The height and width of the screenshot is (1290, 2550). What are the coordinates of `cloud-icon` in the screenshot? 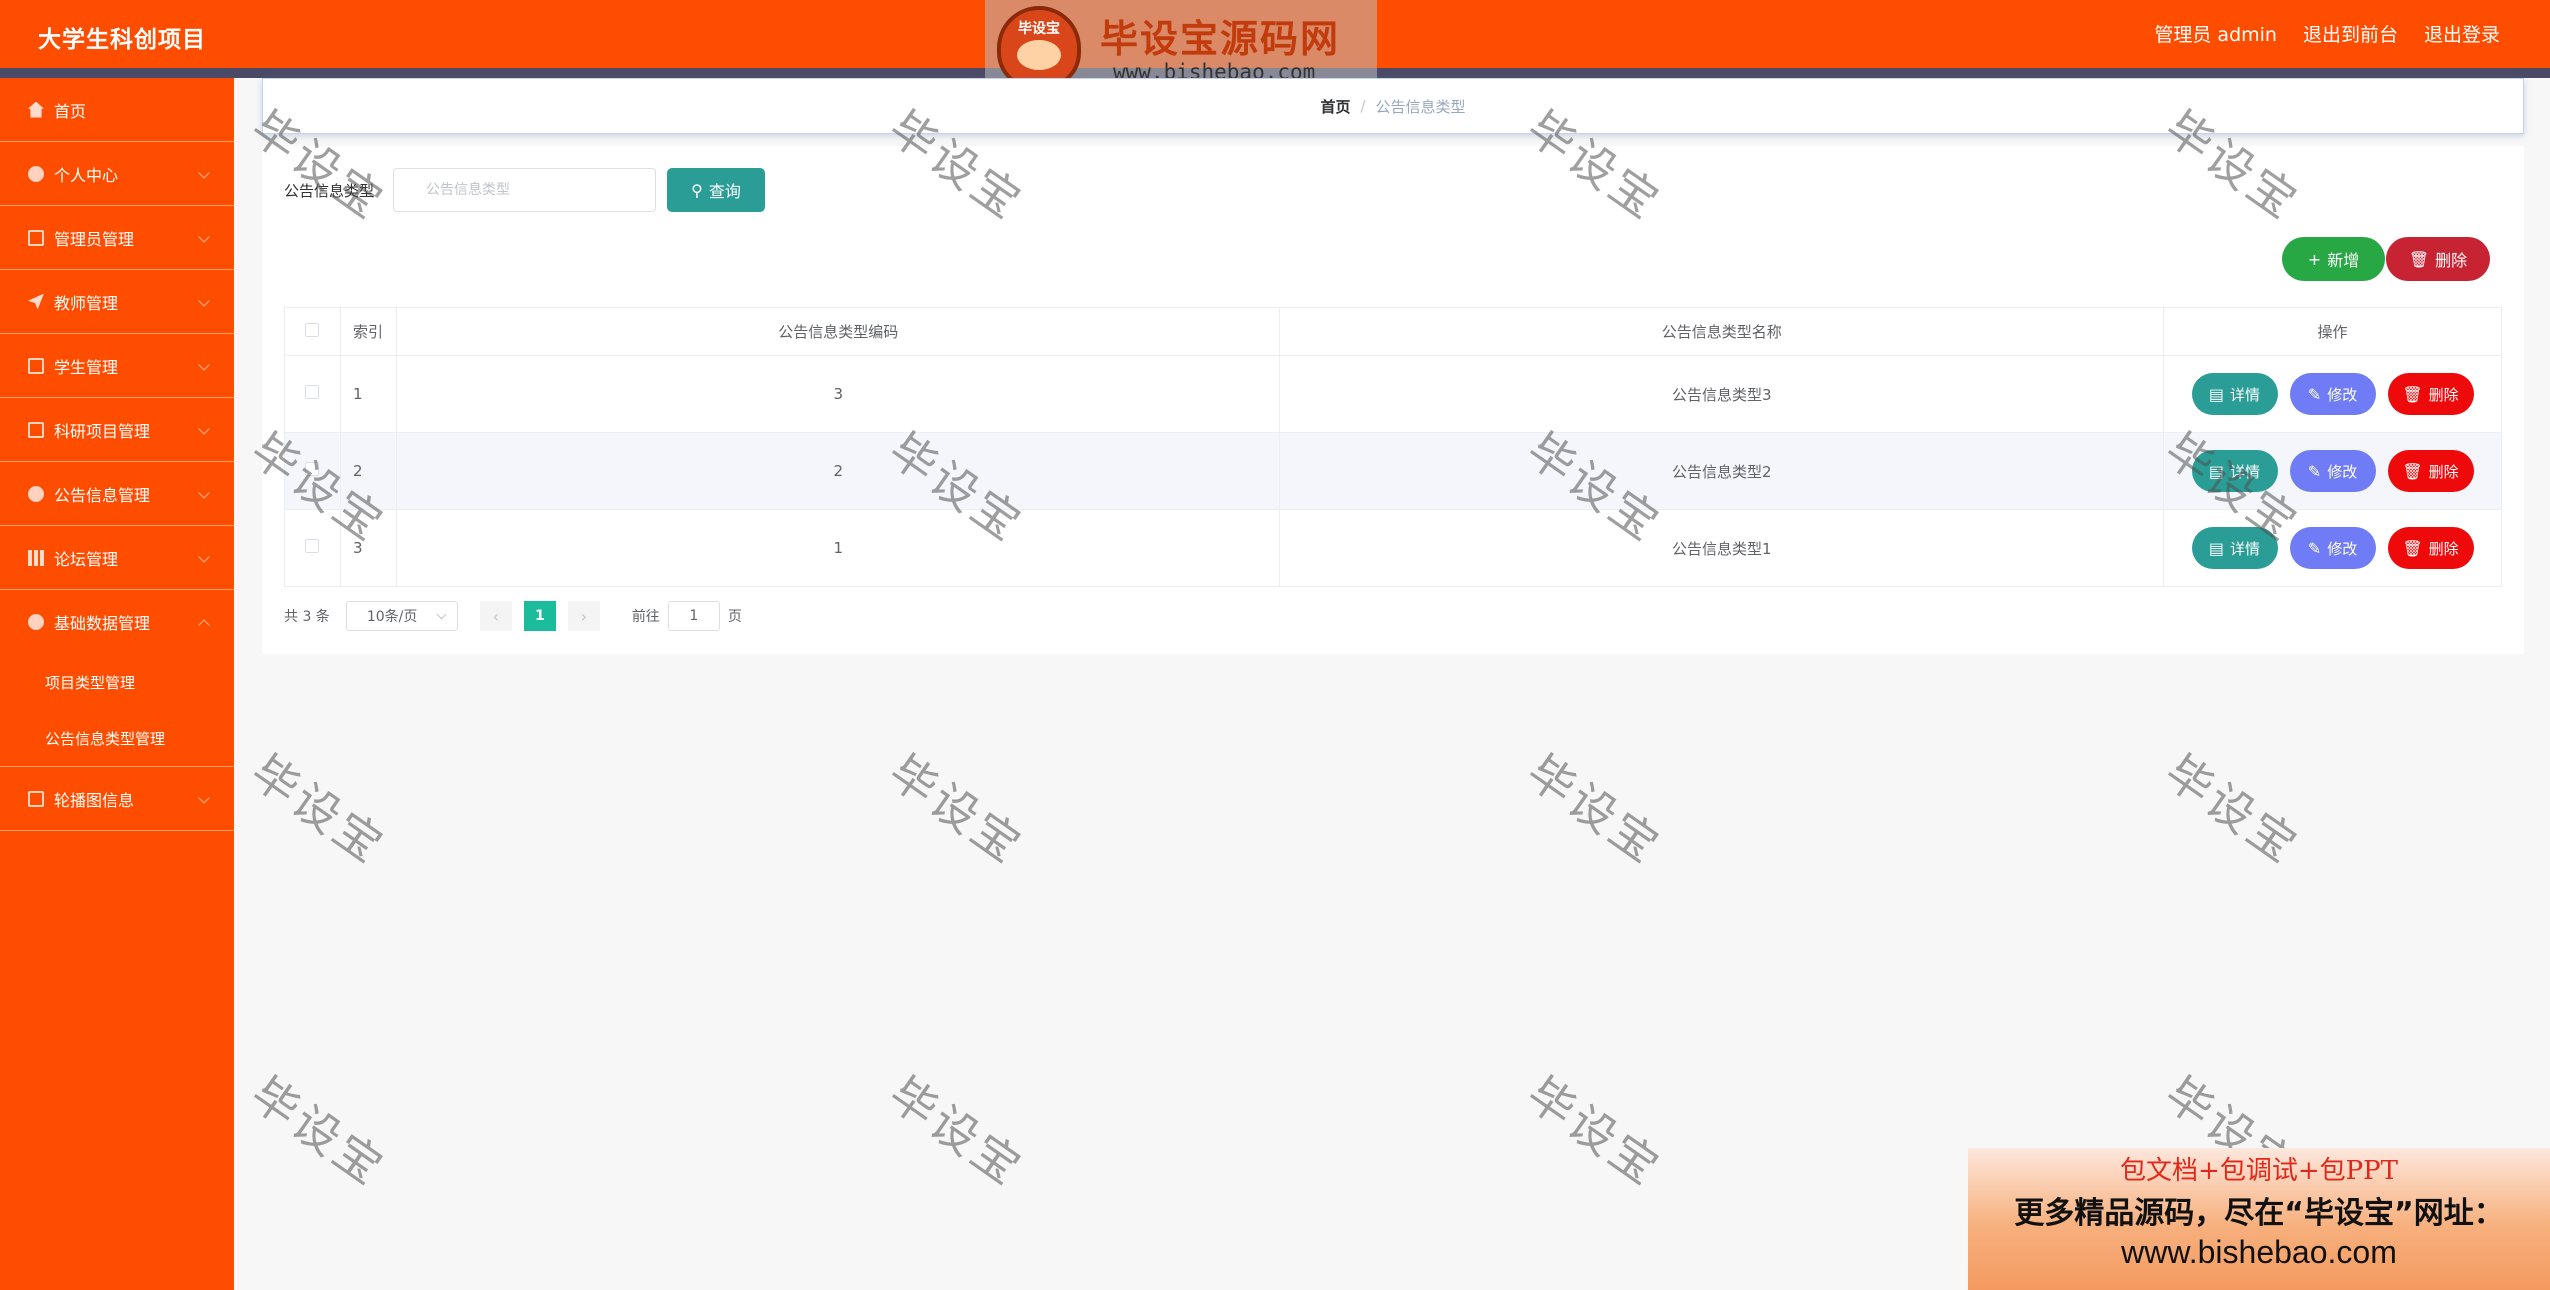 It's located at (36, 622).